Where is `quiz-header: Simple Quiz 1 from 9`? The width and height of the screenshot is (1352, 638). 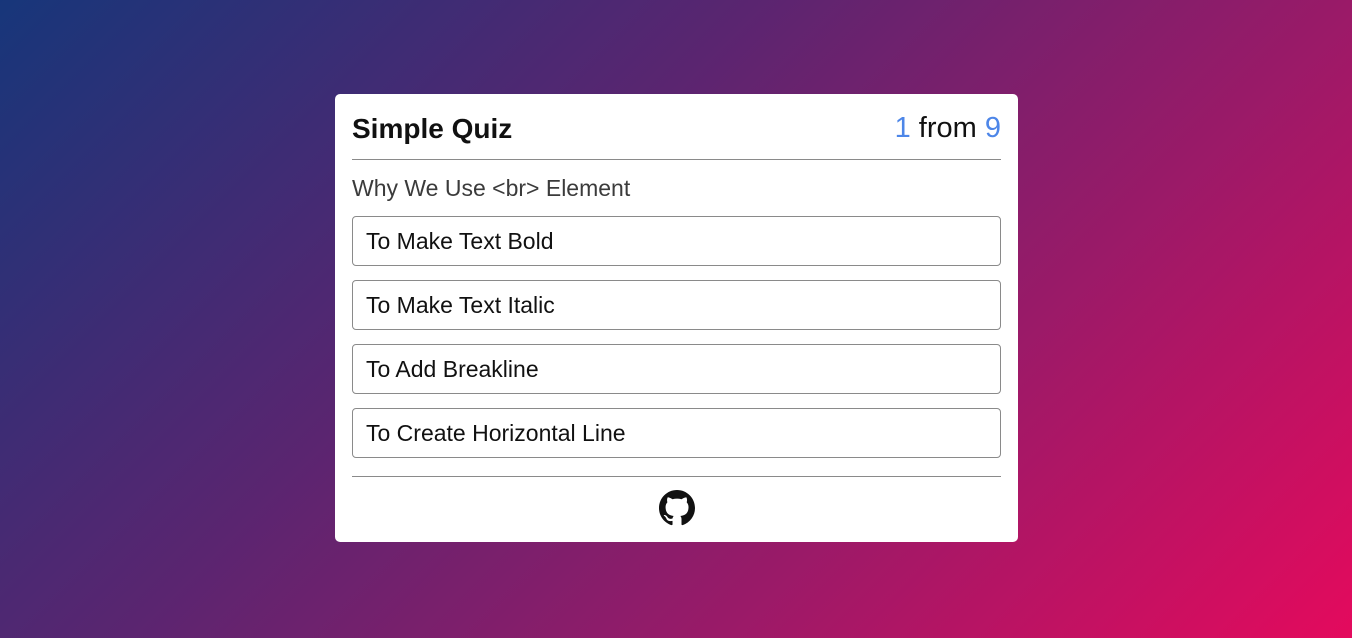 quiz-header: Simple Quiz 1 from 9 is located at coordinates (676, 127).